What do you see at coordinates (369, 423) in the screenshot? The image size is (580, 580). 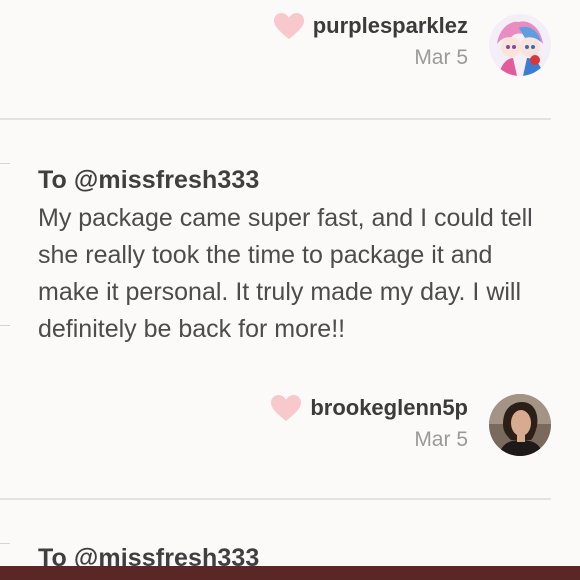 I see `review-meta: brookeglenn5p Mar 5` at bounding box center [369, 423].